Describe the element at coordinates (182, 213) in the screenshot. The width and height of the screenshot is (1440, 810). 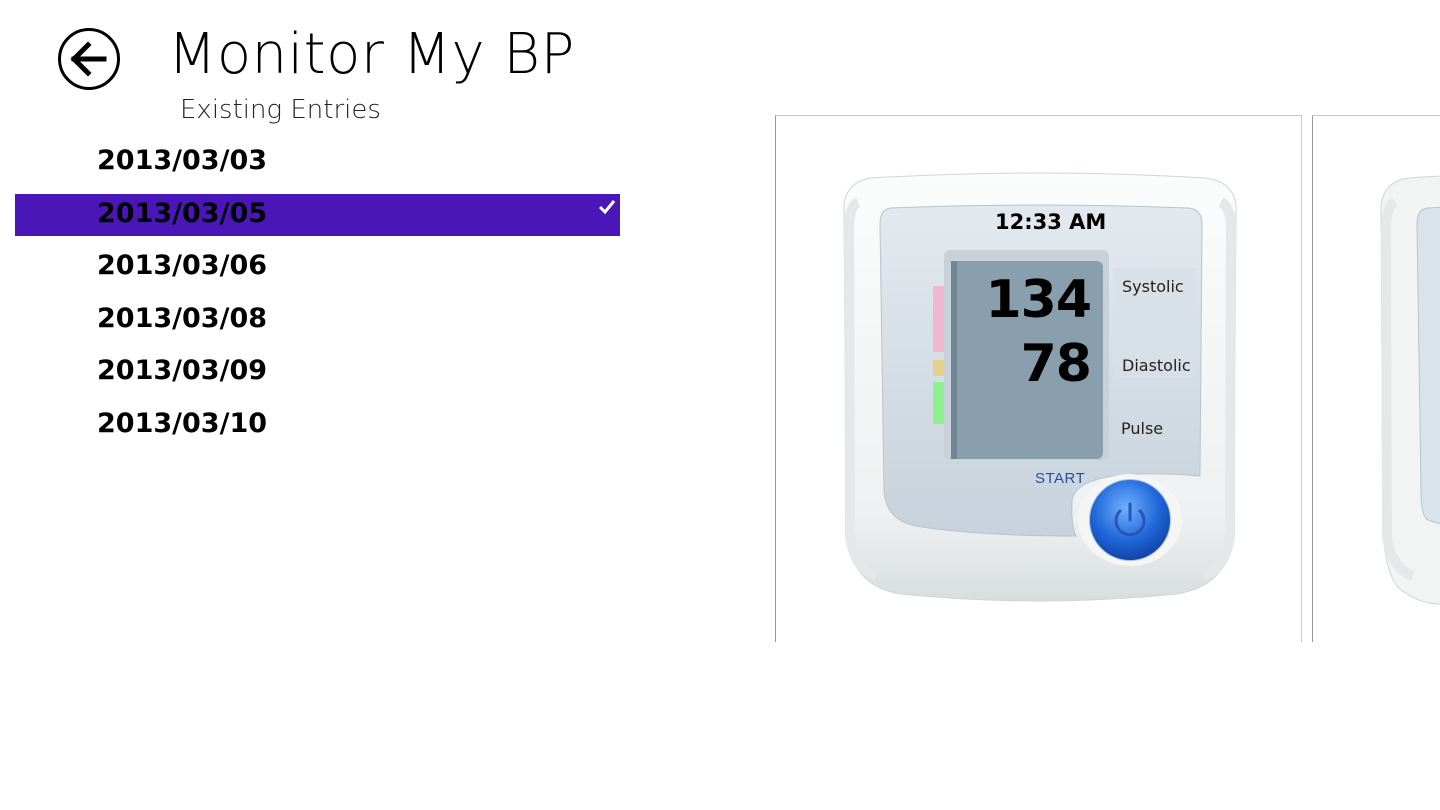
I see `entry-date: 2013/03/05` at that location.